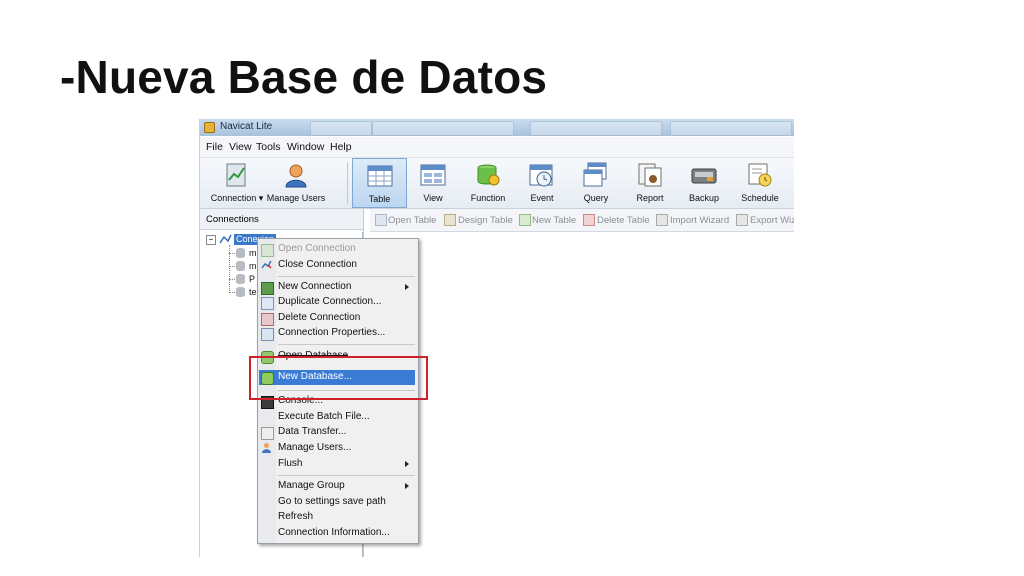 This screenshot has height=576, width=1024. What do you see at coordinates (295, 516) in the screenshot?
I see `menu-refresh: Refresh` at bounding box center [295, 516].